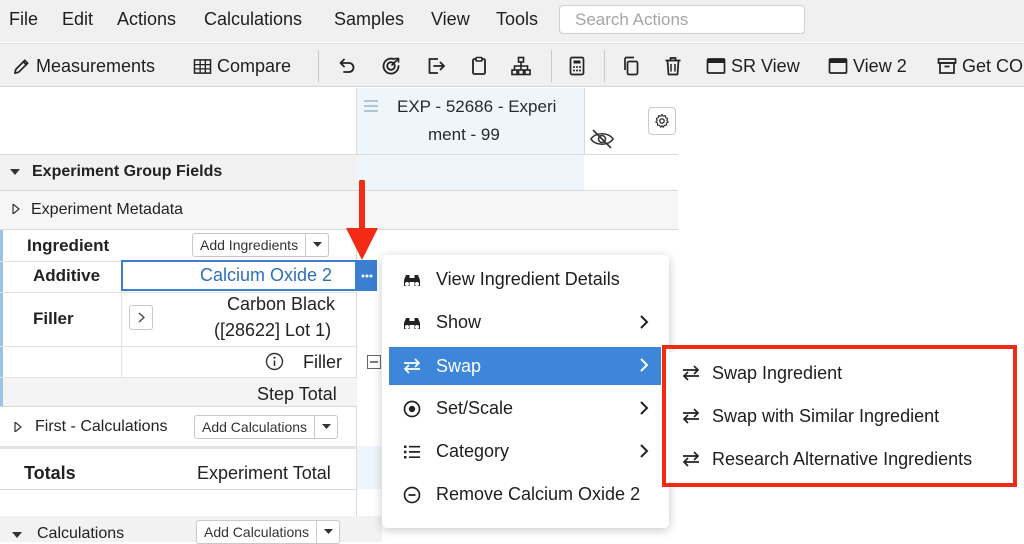 This screenshot has width=1024, height=544. I want to click on add-calculations-button: Add Calculations, so click(255, 427).